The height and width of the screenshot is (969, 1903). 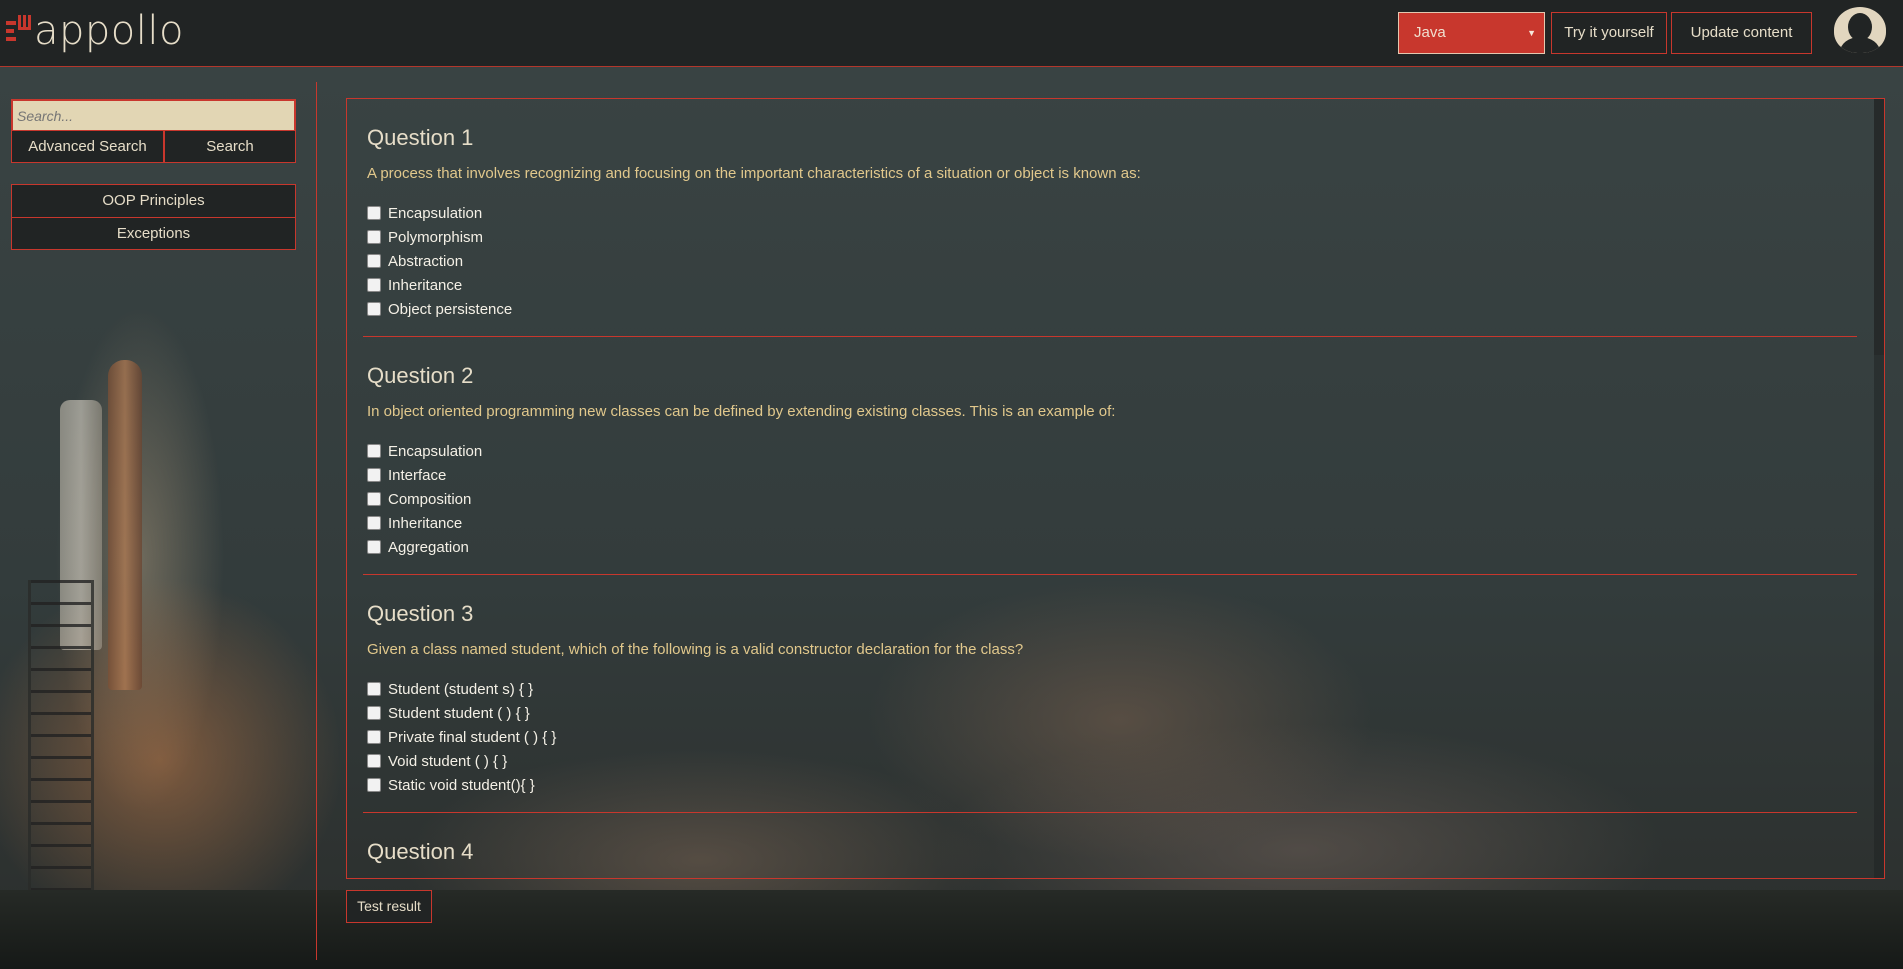 I want to click on category-oop-principles: OOP Principles, so click(x=153, y=201).